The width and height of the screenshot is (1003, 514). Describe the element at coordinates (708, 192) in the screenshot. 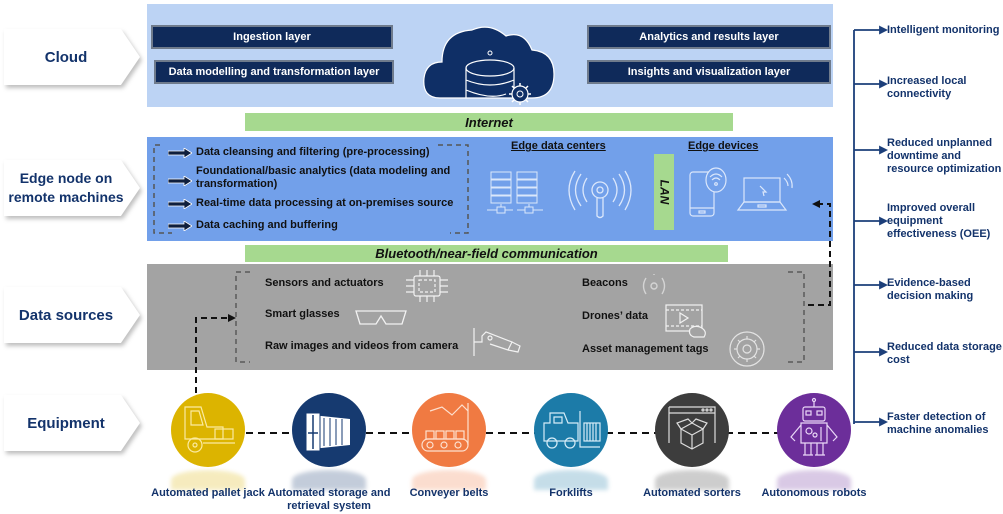

I see `smartphone-wifi-icon` at that location.